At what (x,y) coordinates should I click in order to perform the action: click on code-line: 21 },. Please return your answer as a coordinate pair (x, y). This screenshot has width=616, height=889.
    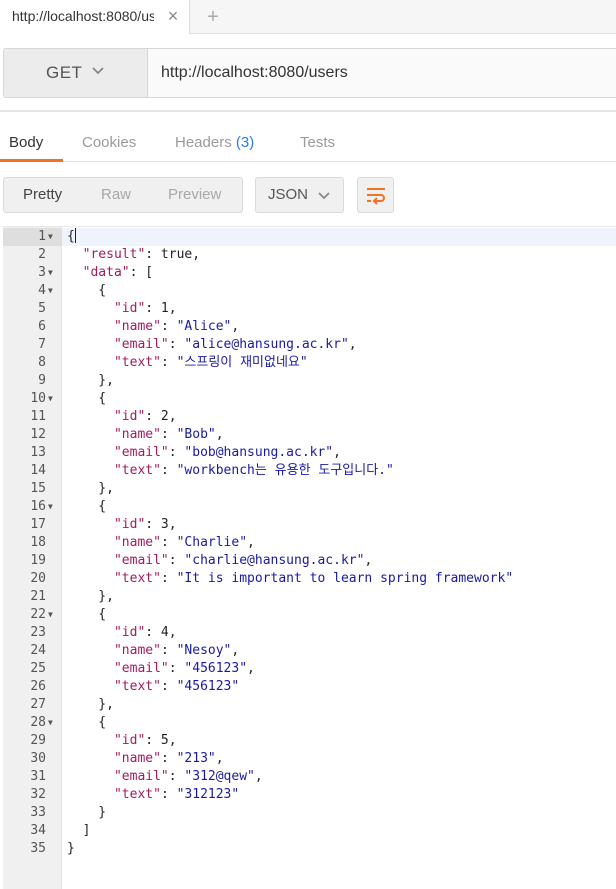
    Looking at the image, I should click on (309, 597).